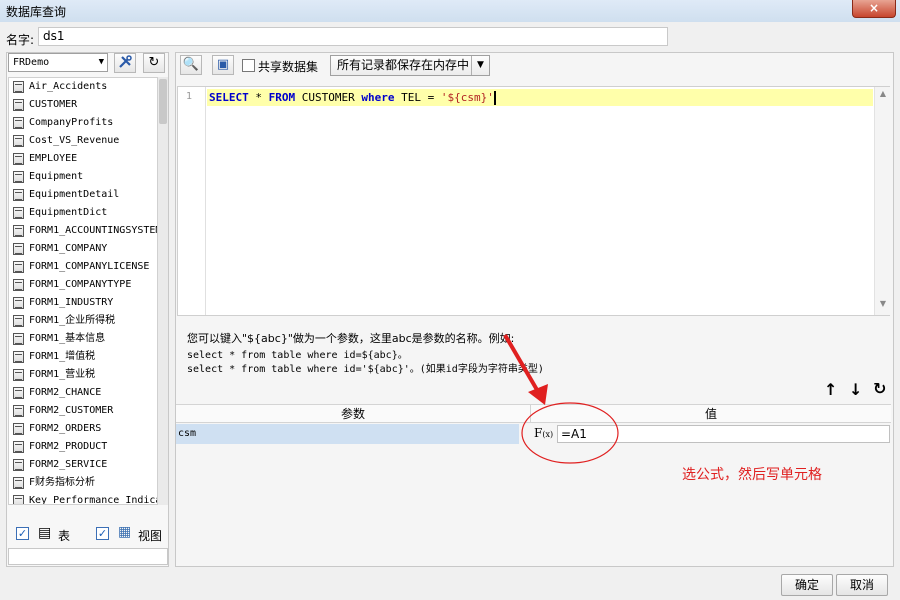 This screenshot has height=600, width=900. I want to click on cache-mode-select: 所有记录都保存在内存中 ▼, so click(410, 65).